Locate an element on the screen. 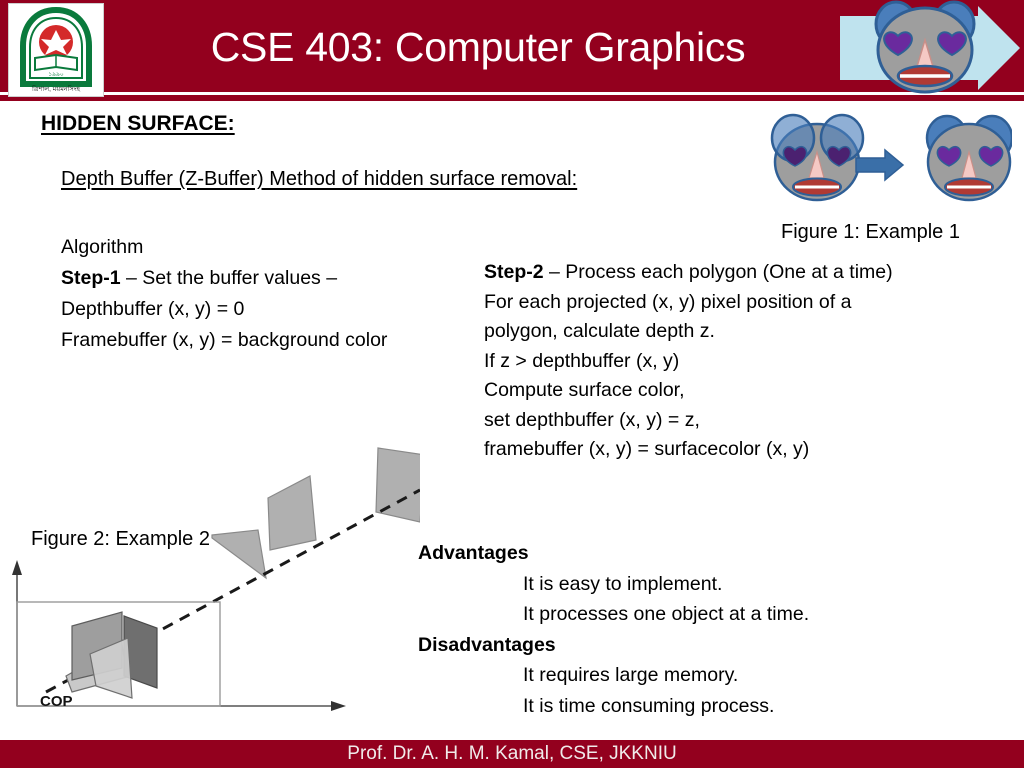  figure1-transform-arrow-icon is located at coordinates (880, 165).